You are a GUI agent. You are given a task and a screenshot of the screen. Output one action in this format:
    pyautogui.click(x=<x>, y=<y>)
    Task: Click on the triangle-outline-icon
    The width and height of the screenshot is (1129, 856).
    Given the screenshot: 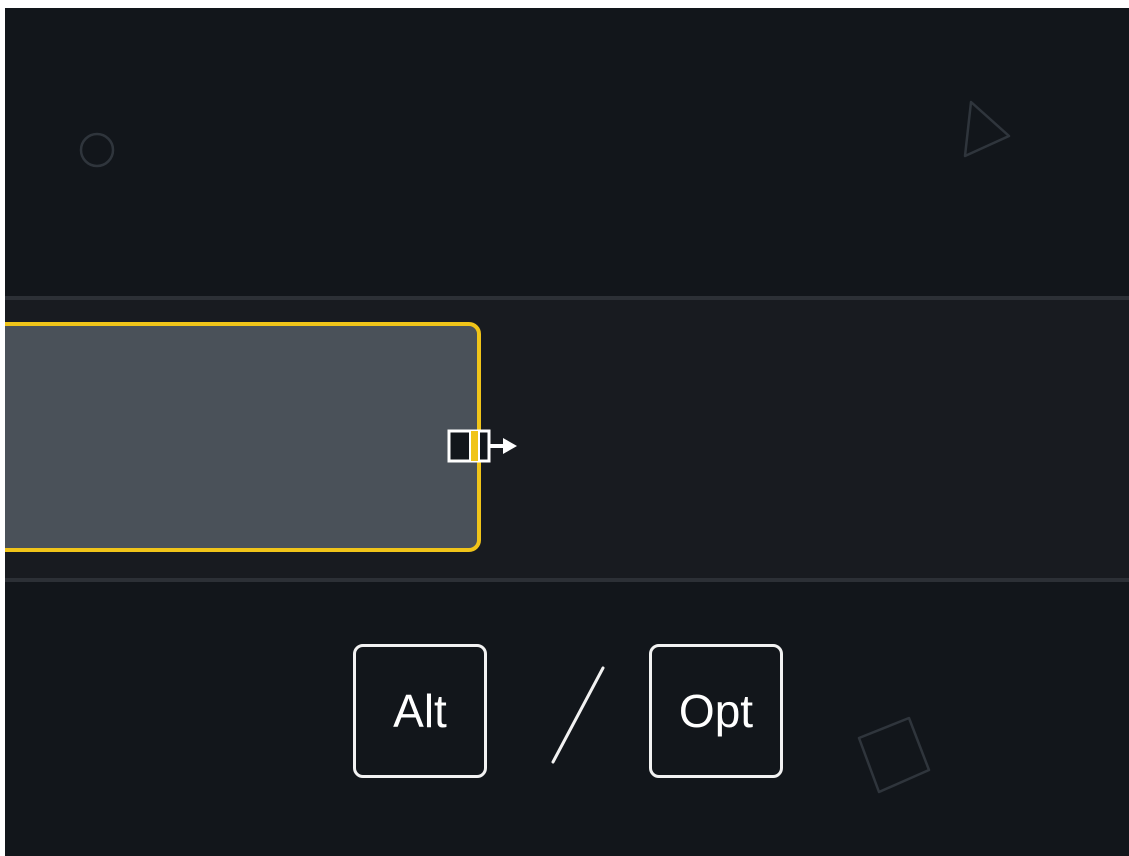 What is the action you would take?
    pyautogui.click(x=987, y=129)
    